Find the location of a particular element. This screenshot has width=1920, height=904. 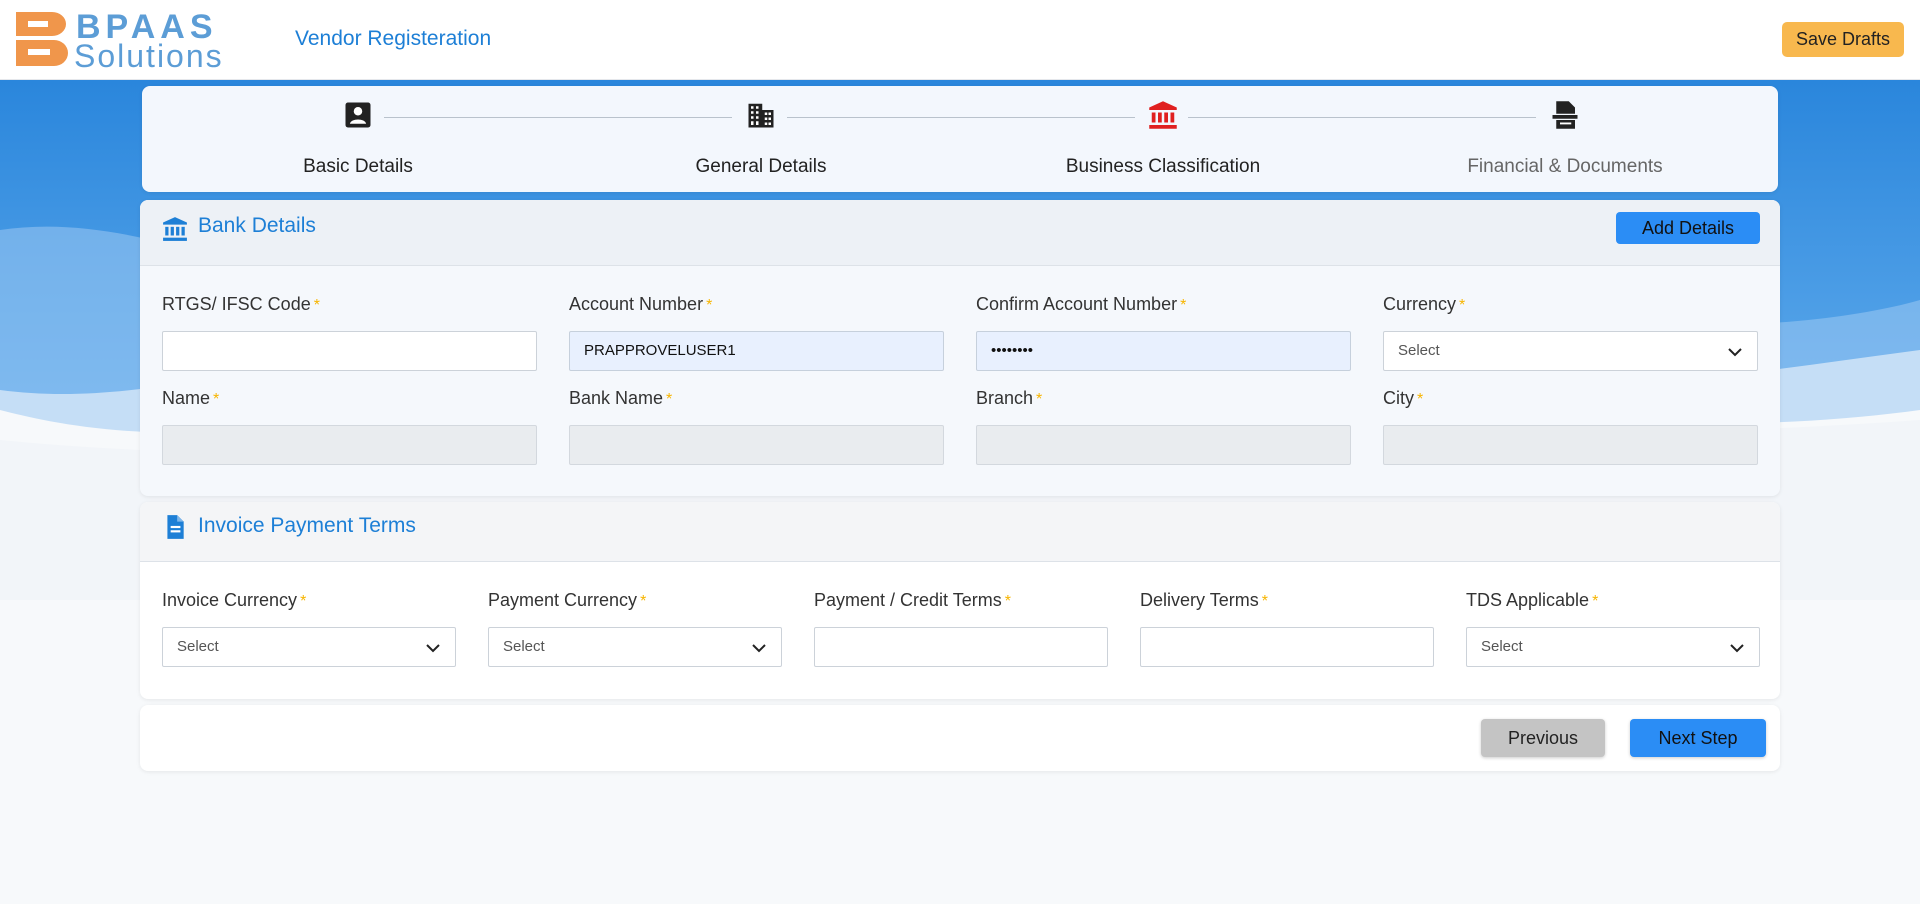

page-title: Vendor Registeration is located at coordinates (393, 38).